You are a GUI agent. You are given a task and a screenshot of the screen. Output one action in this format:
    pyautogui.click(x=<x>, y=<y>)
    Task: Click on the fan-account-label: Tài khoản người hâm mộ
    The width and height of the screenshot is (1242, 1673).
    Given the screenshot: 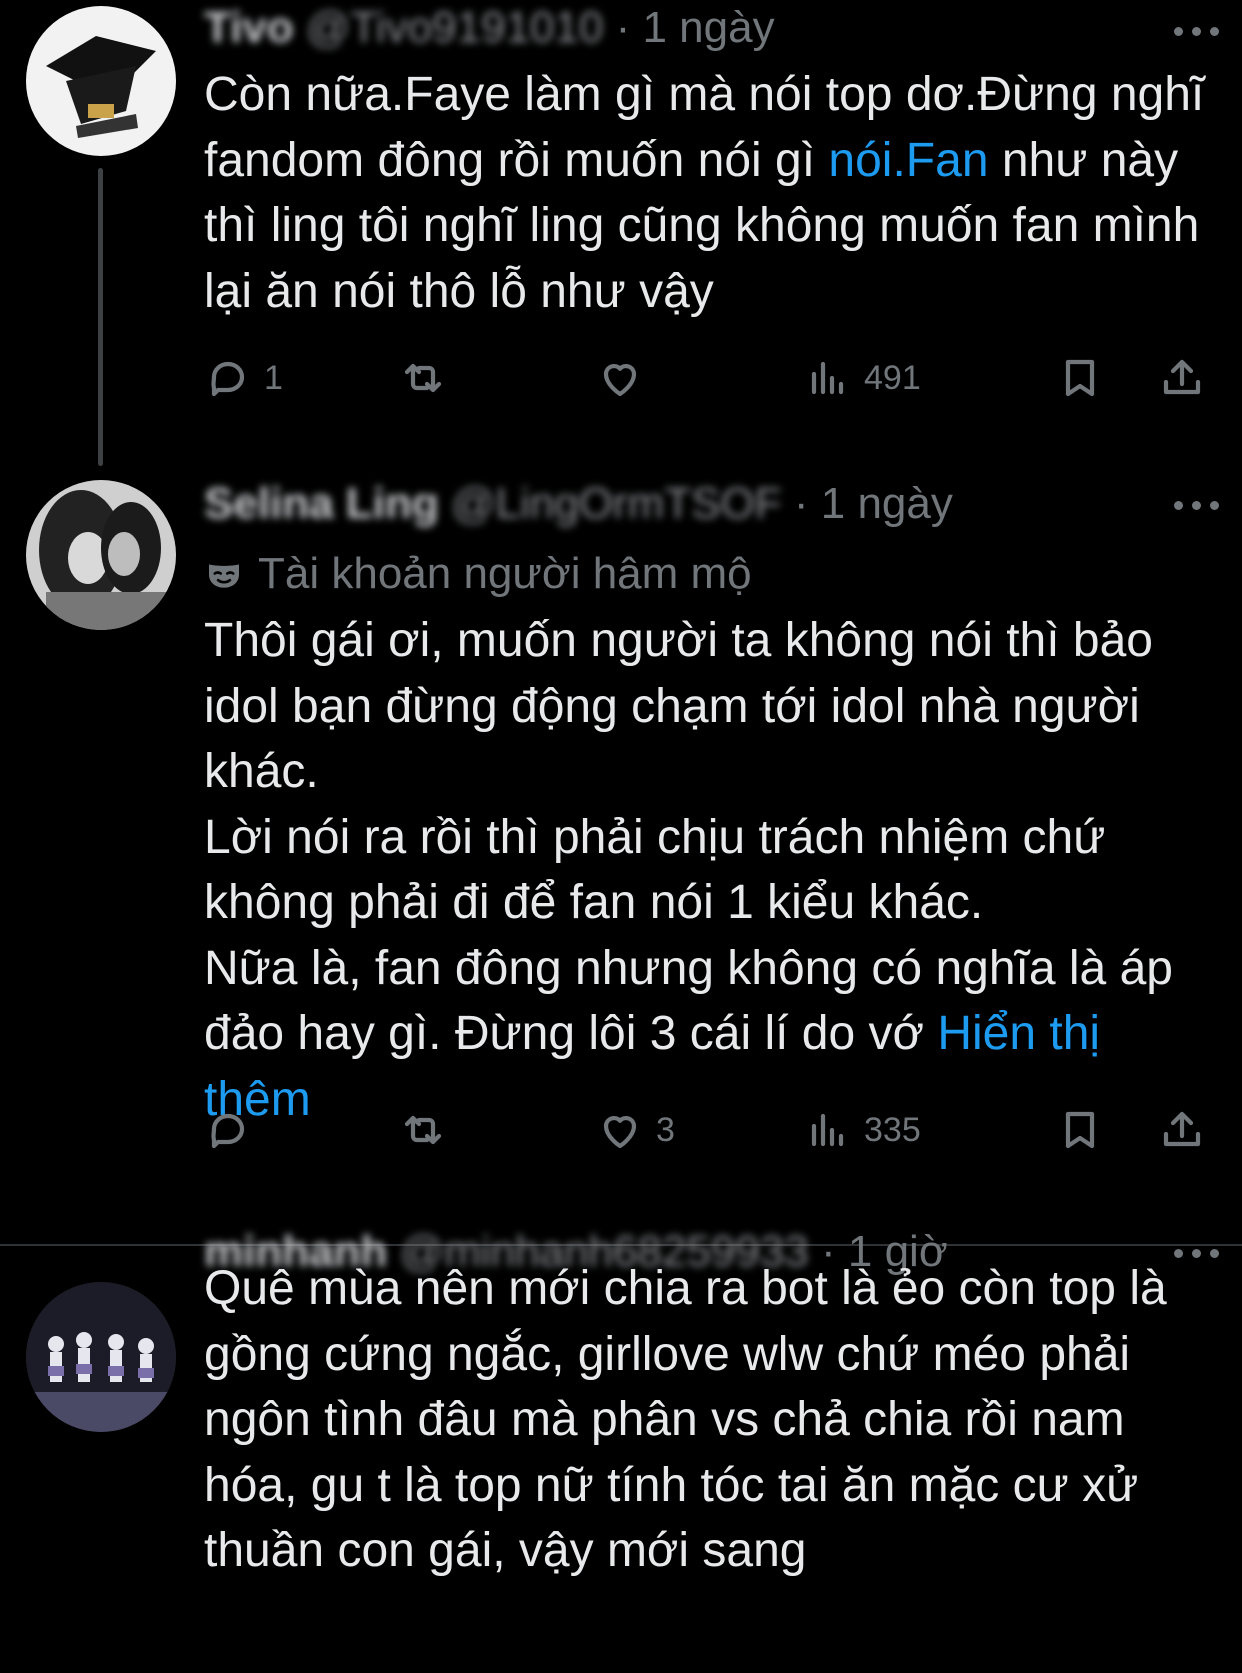 What is the action you would take?
    pyautogui.click(x=478, y=574)
    